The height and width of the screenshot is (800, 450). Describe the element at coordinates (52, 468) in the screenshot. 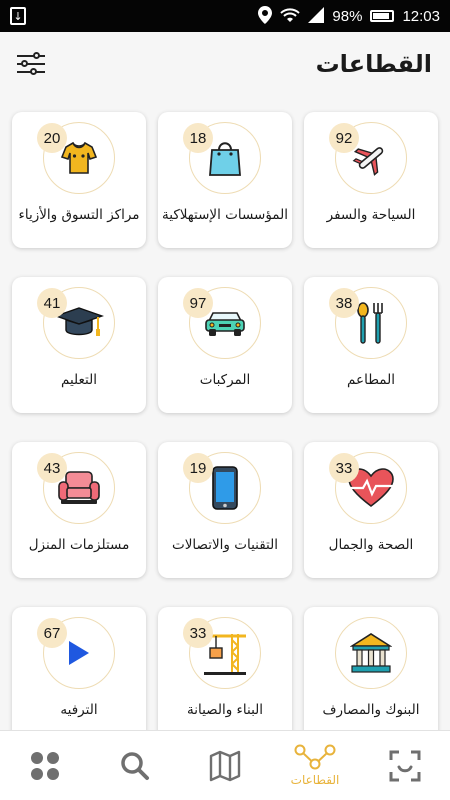

I see `count-badge: 43` at that location.